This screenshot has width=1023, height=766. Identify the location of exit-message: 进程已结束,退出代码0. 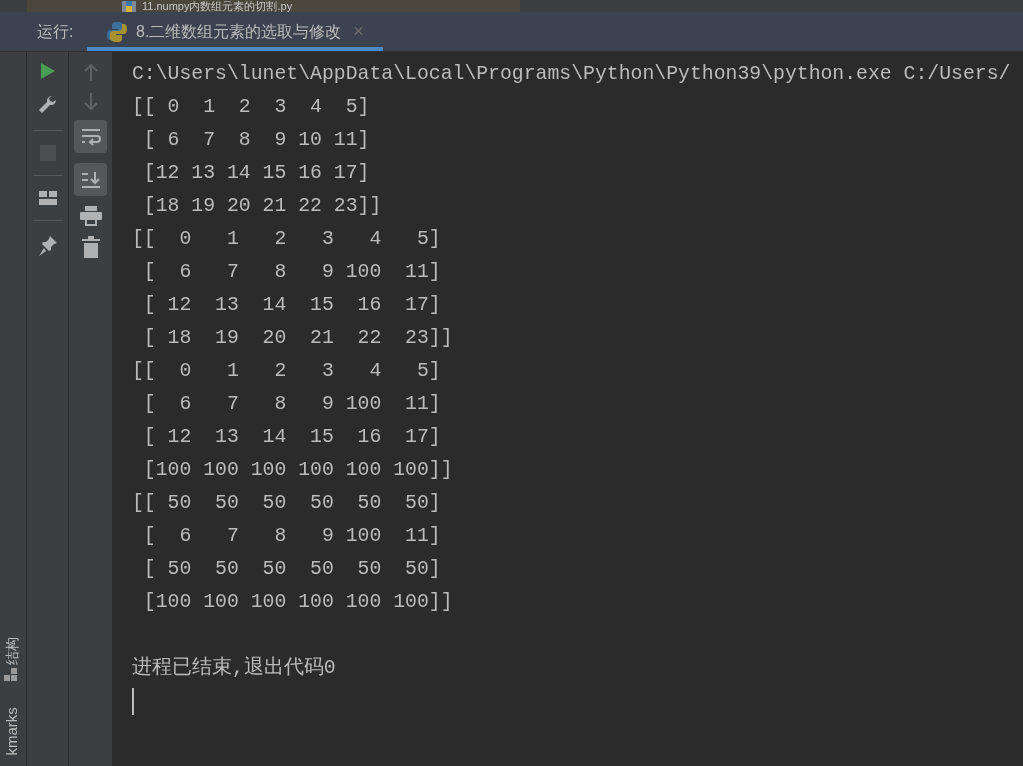
(234, 668).